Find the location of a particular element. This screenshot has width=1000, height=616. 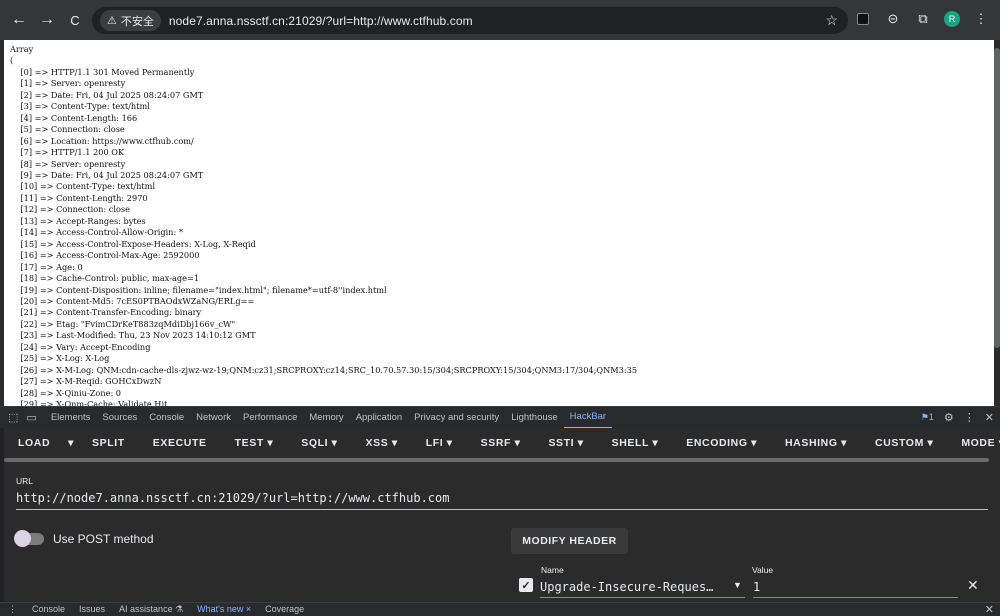

response-line: [24] => Vary: Accept-Encoding is located at coordinates (80, 346).